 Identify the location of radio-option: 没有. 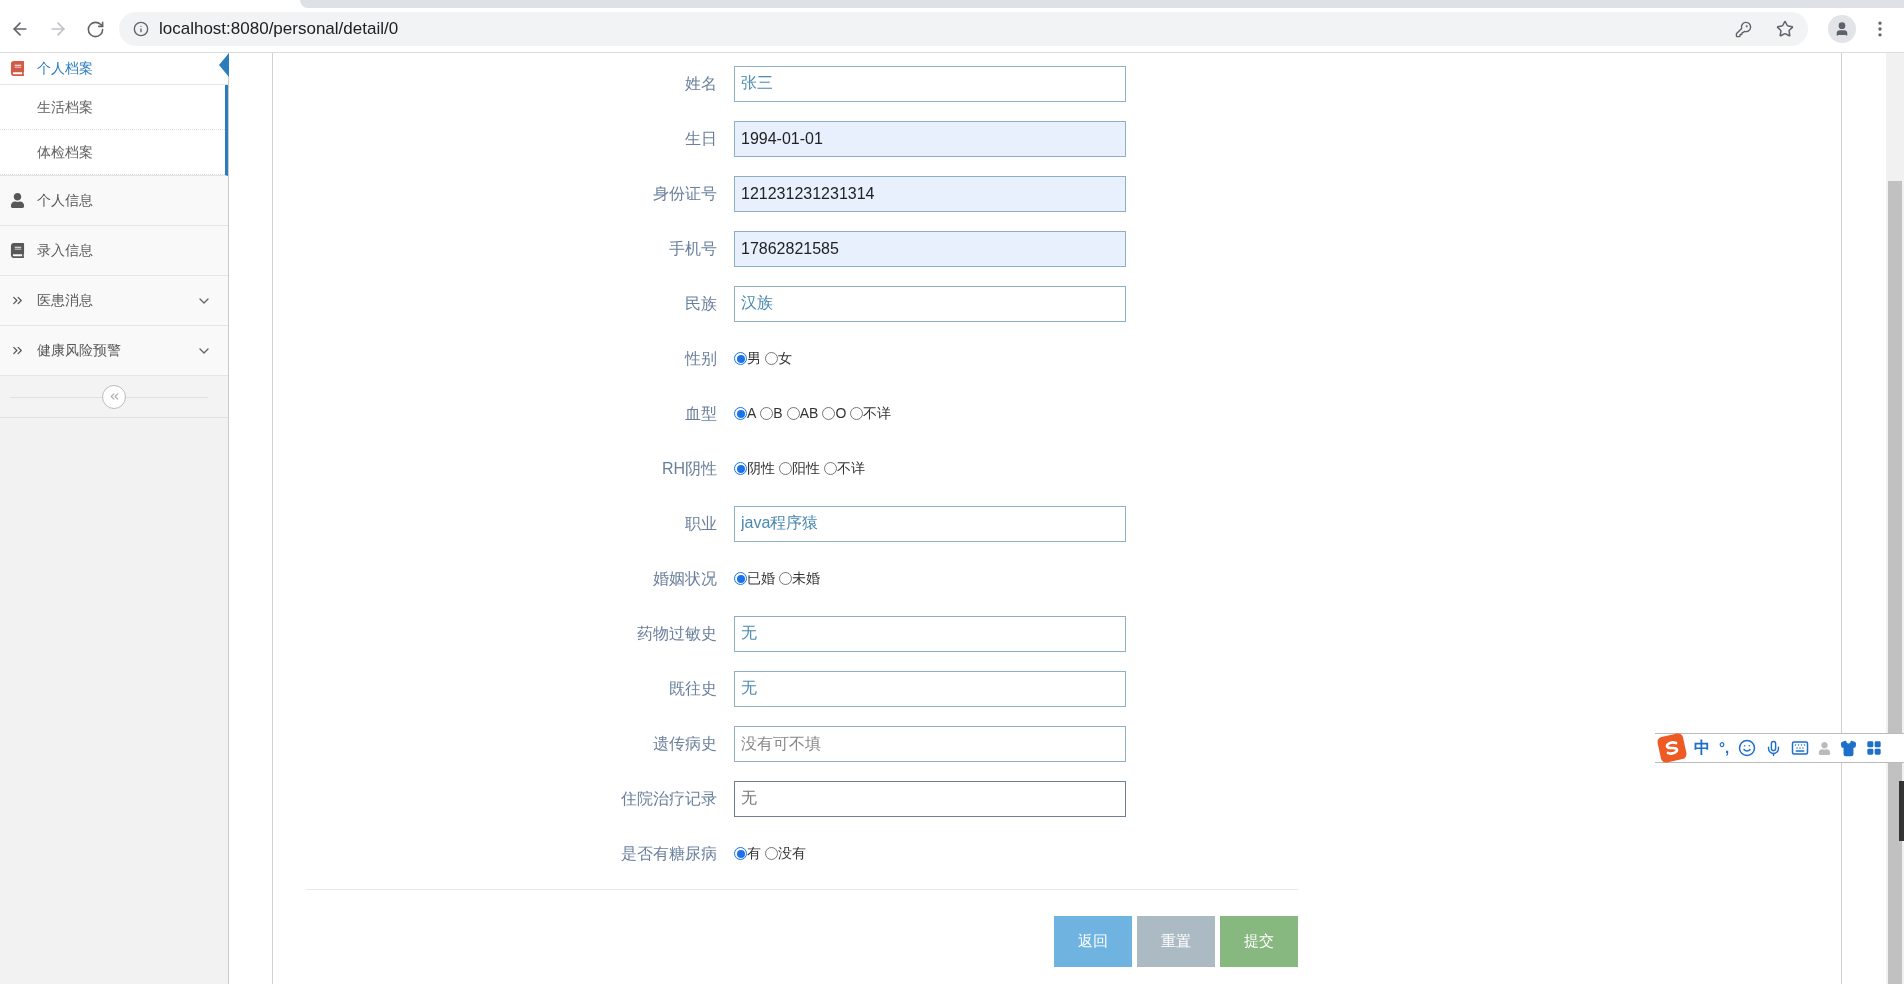
(785, 853).